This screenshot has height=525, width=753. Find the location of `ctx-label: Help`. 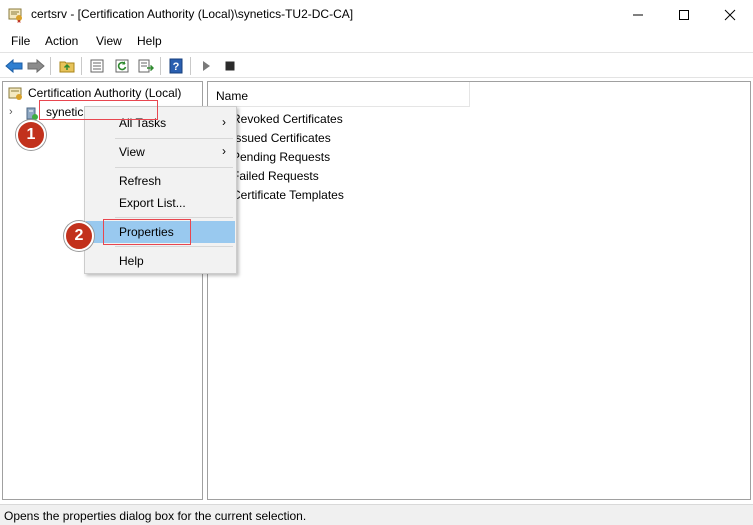

ctx-label: Help is located at coordinates (131, 261).